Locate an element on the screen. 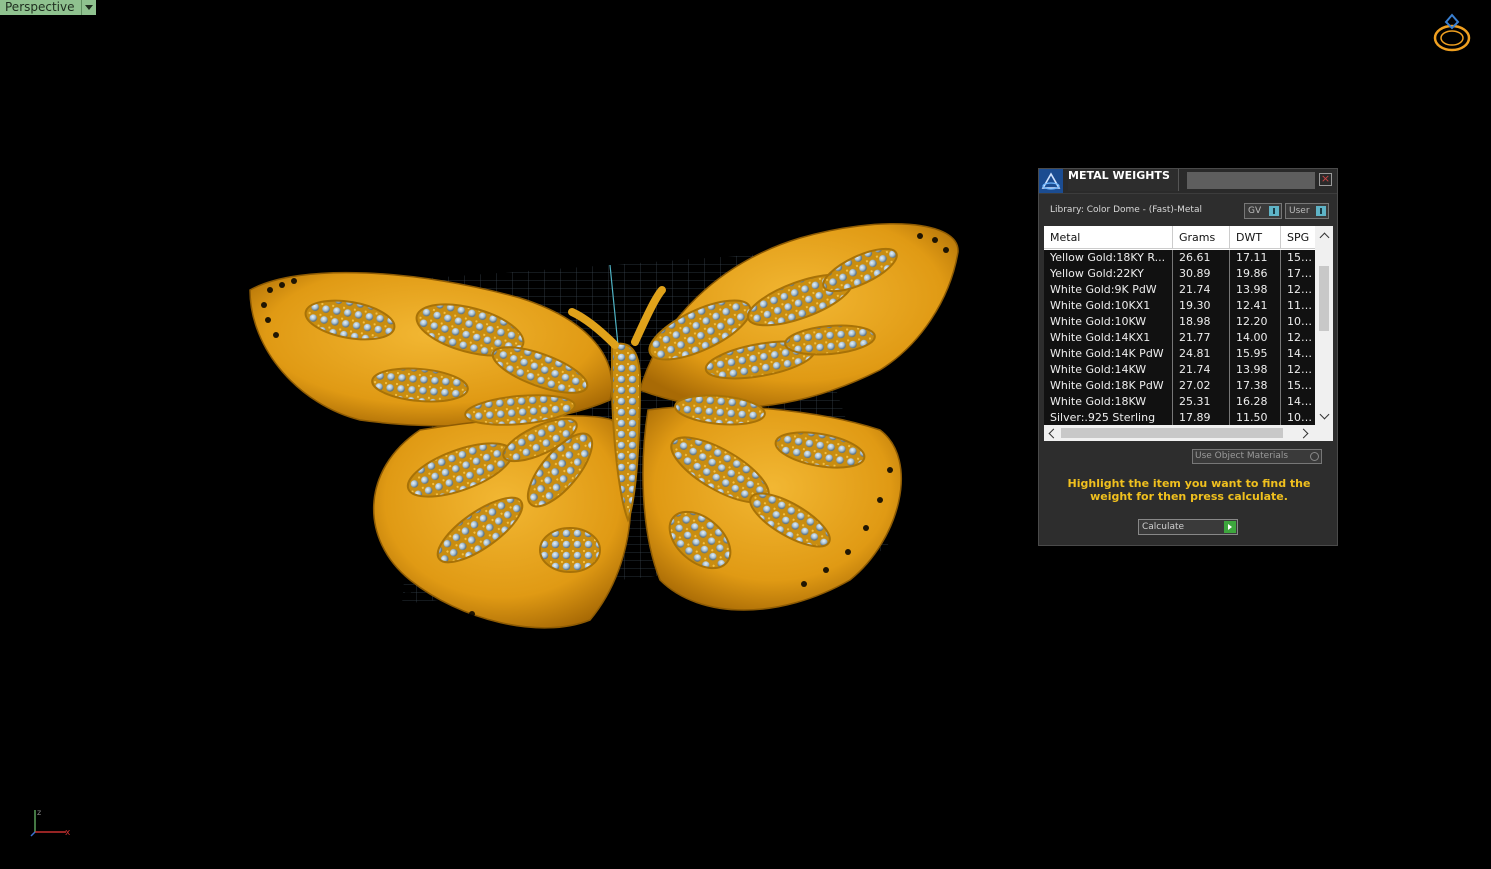 The width and height of the screenshot is (1491, 869). cell-dwt: 15.95 is located at coordinates (1255, 354).